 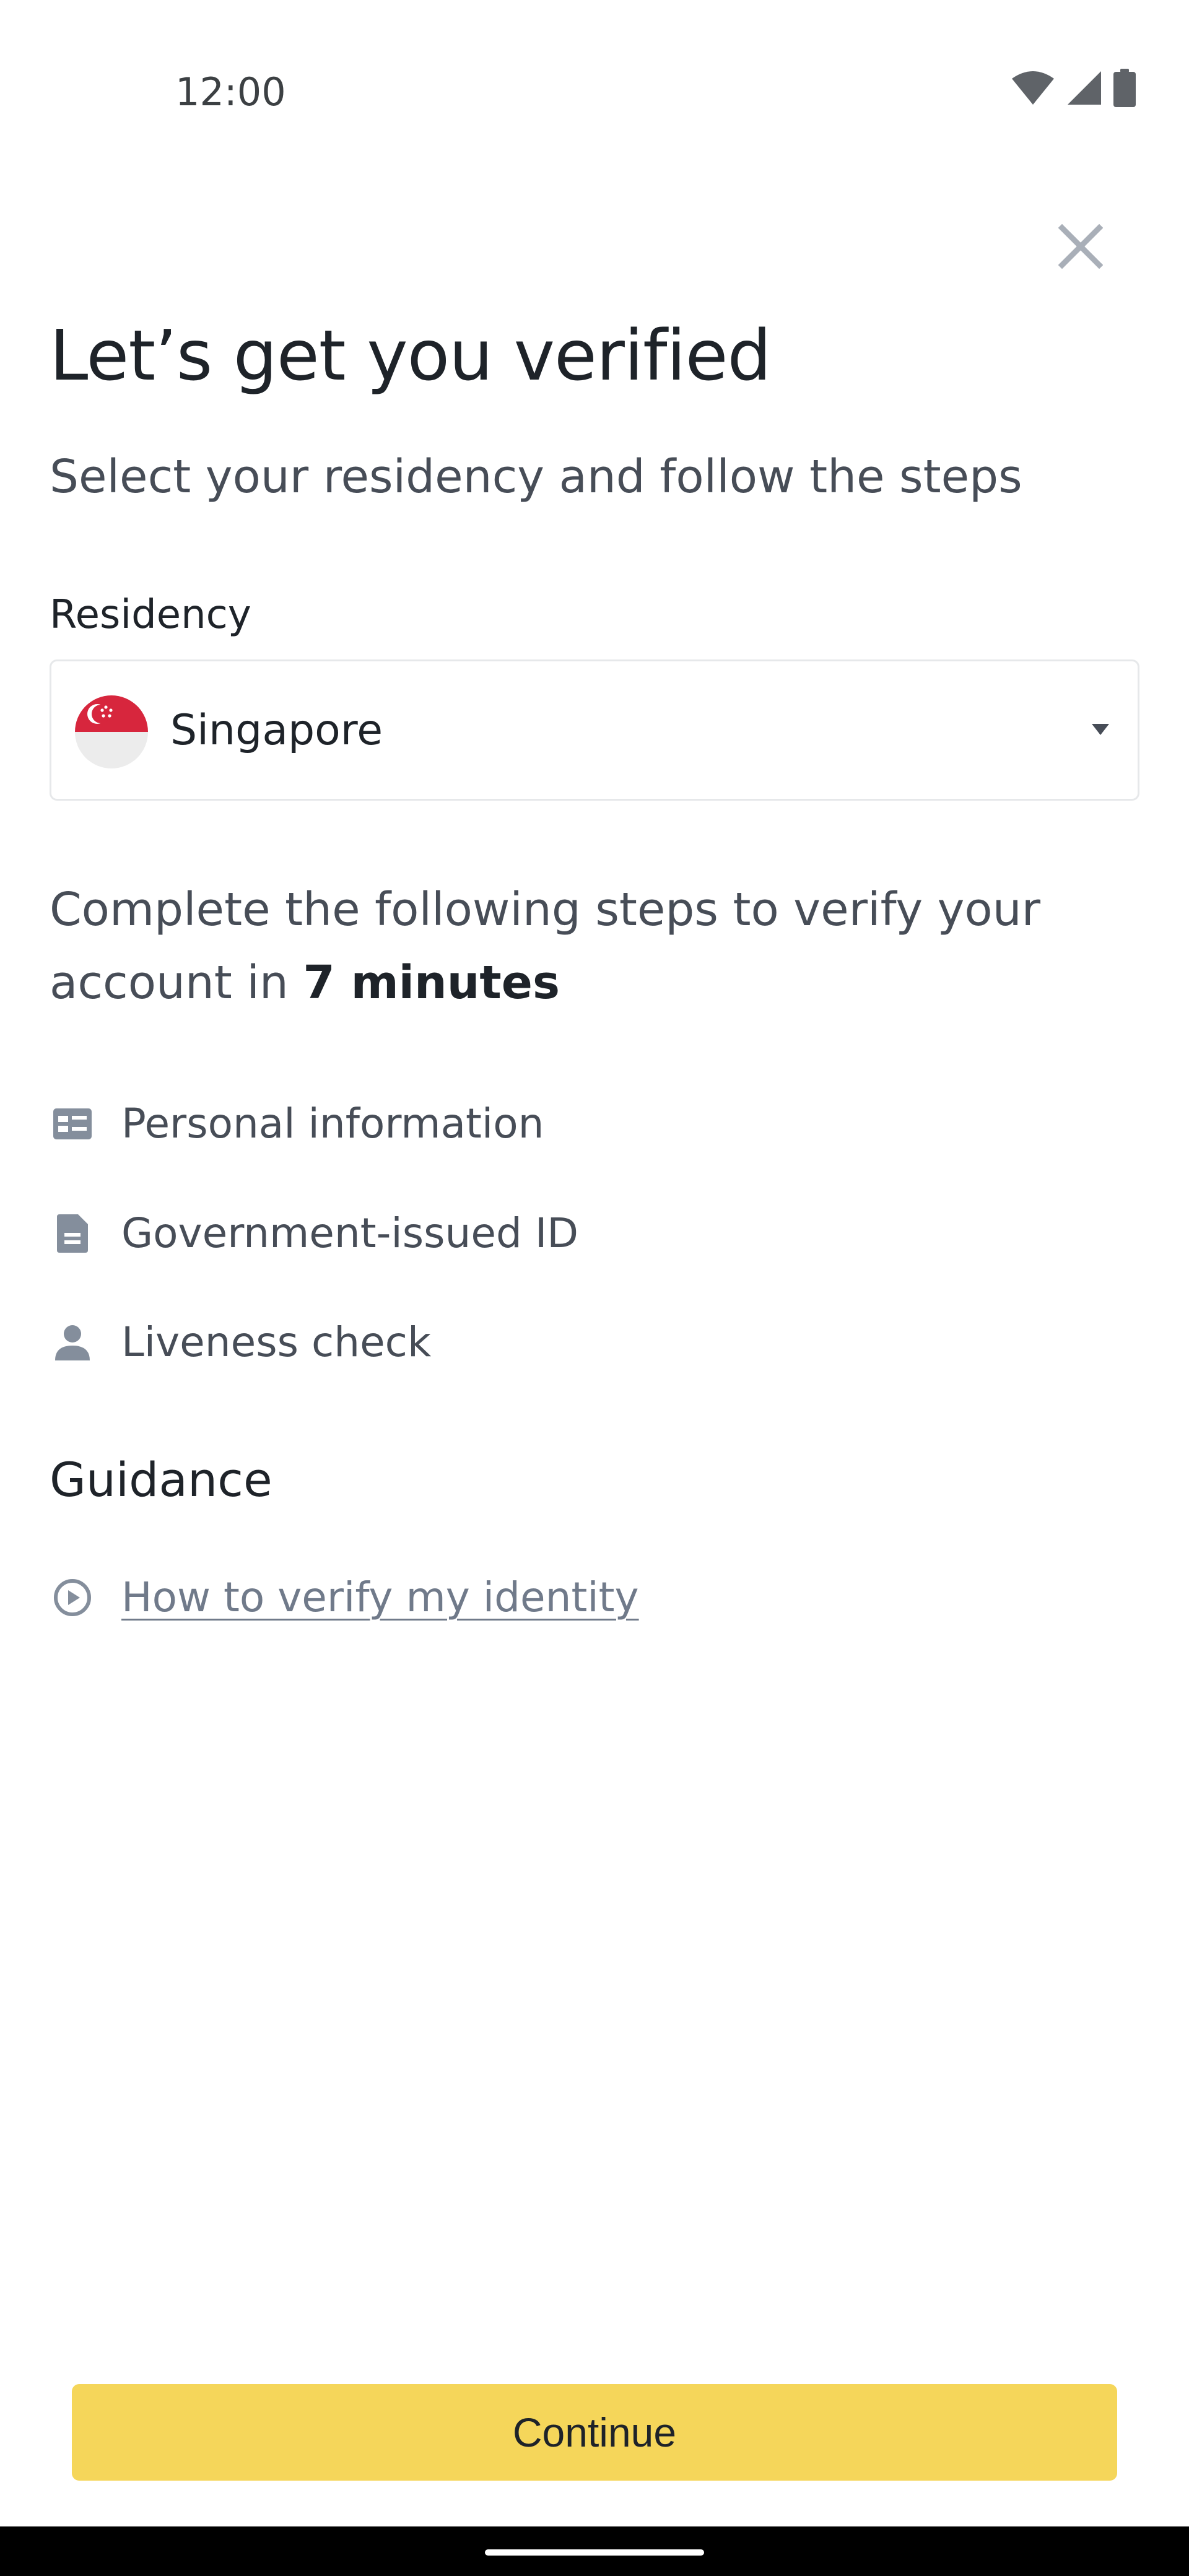 I want to click on wifi-icon, so click(x=1033, y=89).